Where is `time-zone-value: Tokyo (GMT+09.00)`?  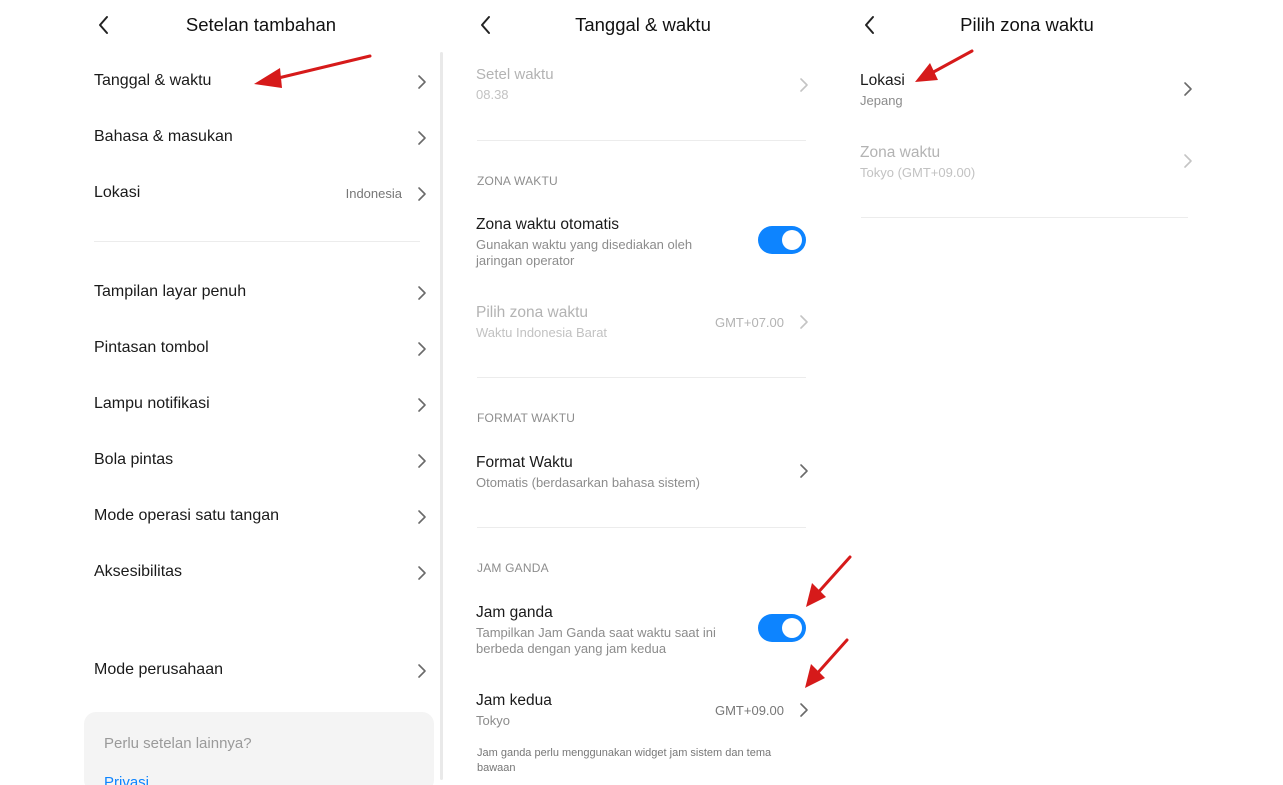
time-zone-value: Tokyo (GMT+09.00) is located at coordinates (918, 172).